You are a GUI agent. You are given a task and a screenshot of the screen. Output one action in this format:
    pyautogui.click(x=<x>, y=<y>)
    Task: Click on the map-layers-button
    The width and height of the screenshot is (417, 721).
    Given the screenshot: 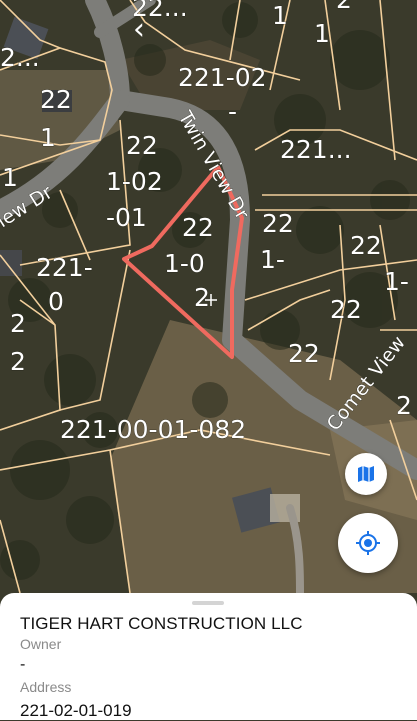 What is the action you would take?
    pyautogui.click(x=366, y=474)
    